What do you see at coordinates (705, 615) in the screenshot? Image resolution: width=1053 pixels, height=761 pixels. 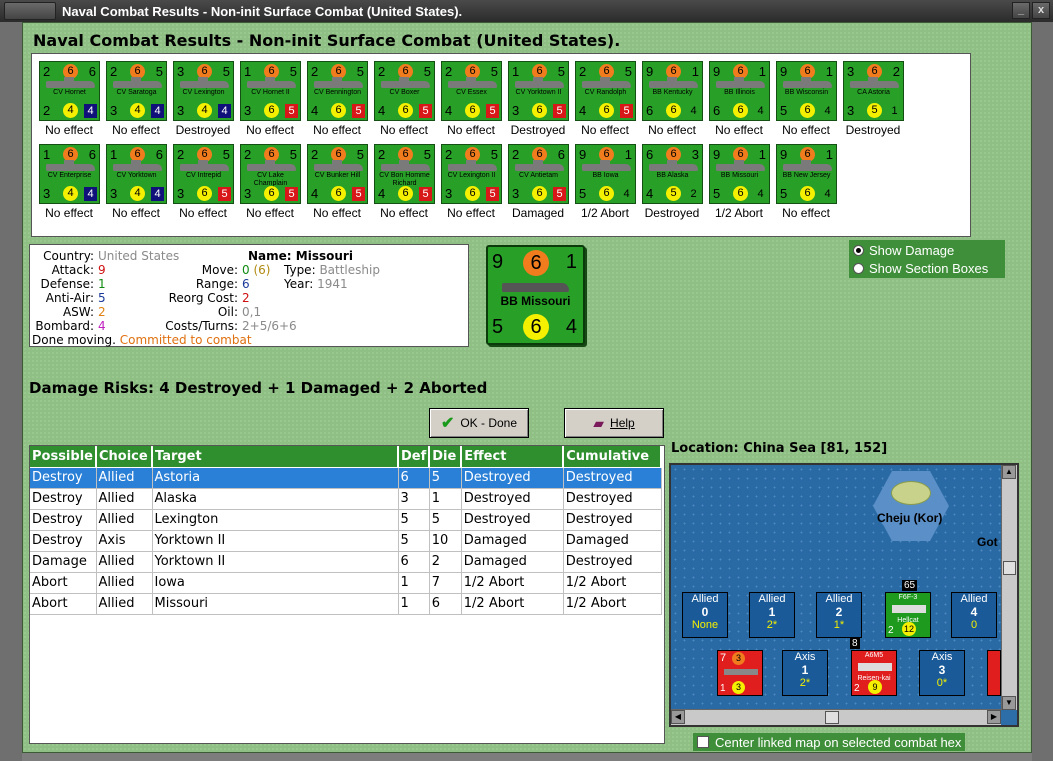 I see `allied-section-box-0: Allied 0 None` at bounding box center [705, 615].